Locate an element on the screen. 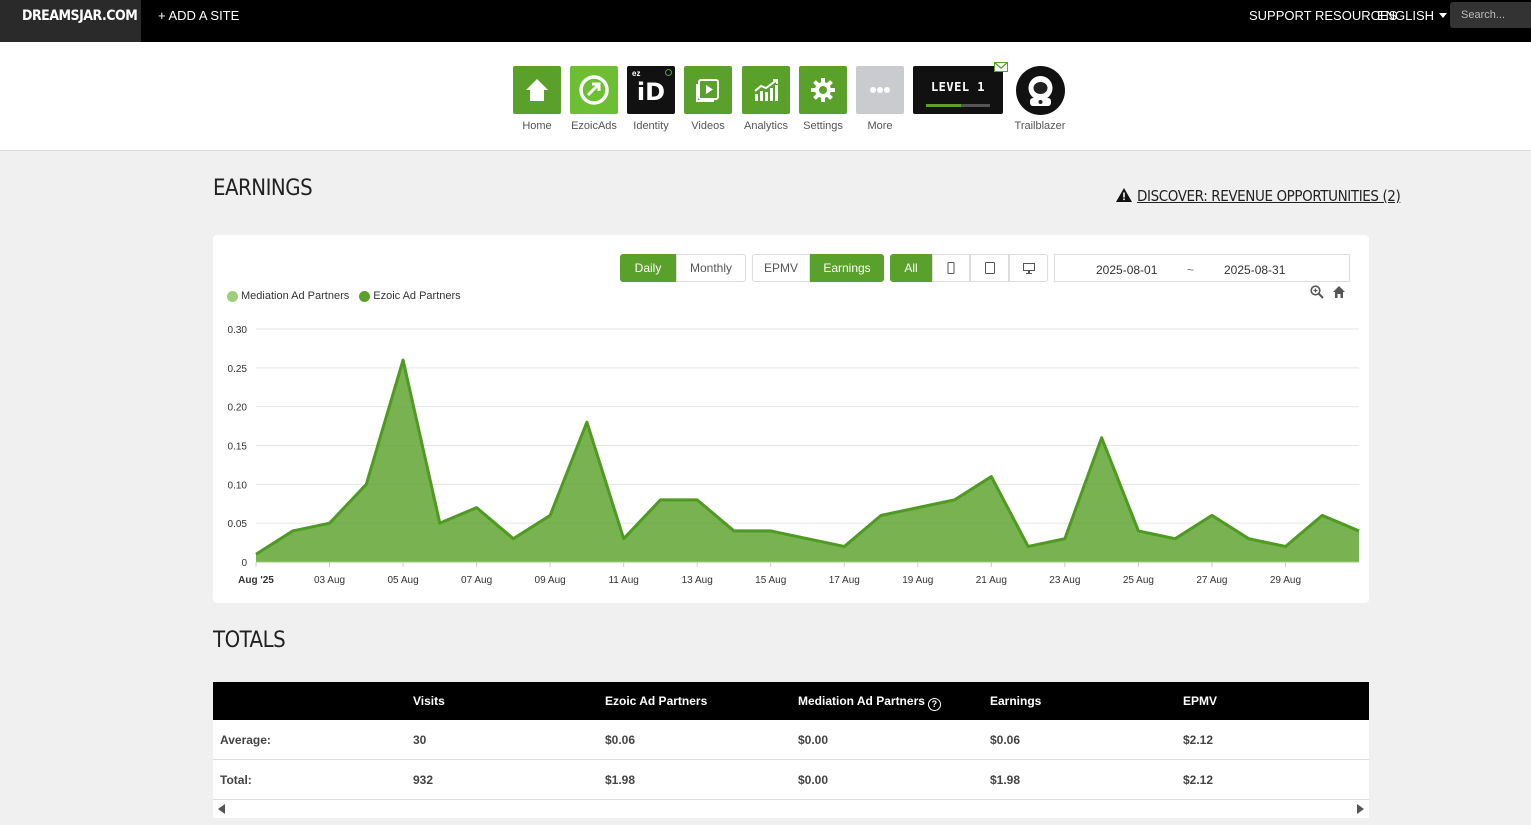 The width and height of the screenshot is (1531, 825). device-toggle: All is located at coordinates (969, 268).